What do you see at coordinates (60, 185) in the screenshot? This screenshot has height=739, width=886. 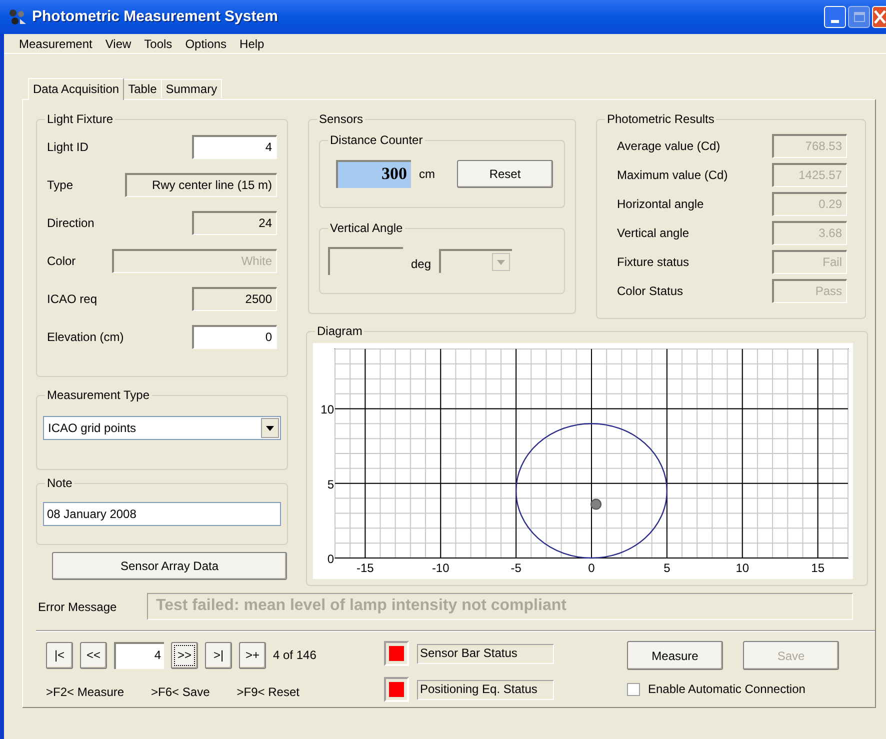 I see `field-label: Type` at bounding box center [60, 185].